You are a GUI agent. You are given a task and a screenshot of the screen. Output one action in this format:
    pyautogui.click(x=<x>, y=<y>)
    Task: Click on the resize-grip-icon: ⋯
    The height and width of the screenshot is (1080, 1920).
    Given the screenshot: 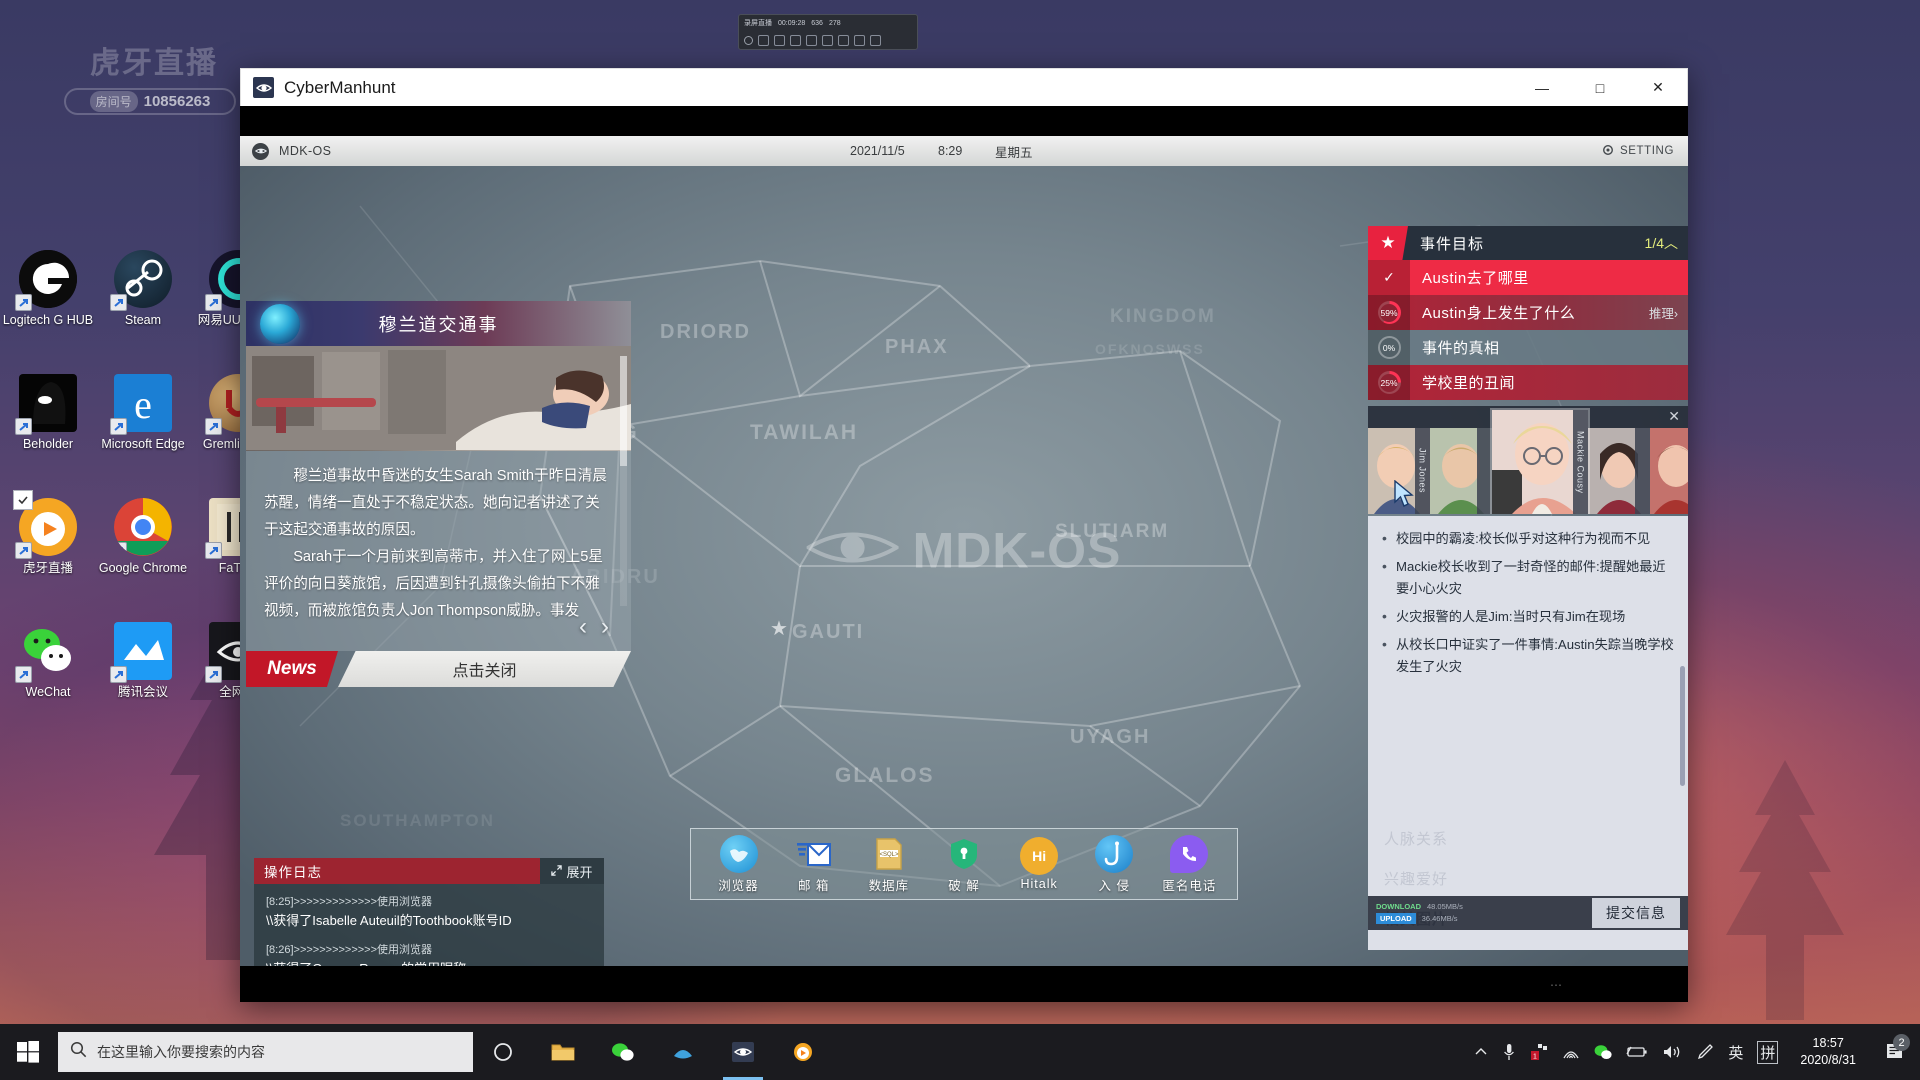 What is the action you would take?
    pyautogui.click(x=1557, y=985)
    